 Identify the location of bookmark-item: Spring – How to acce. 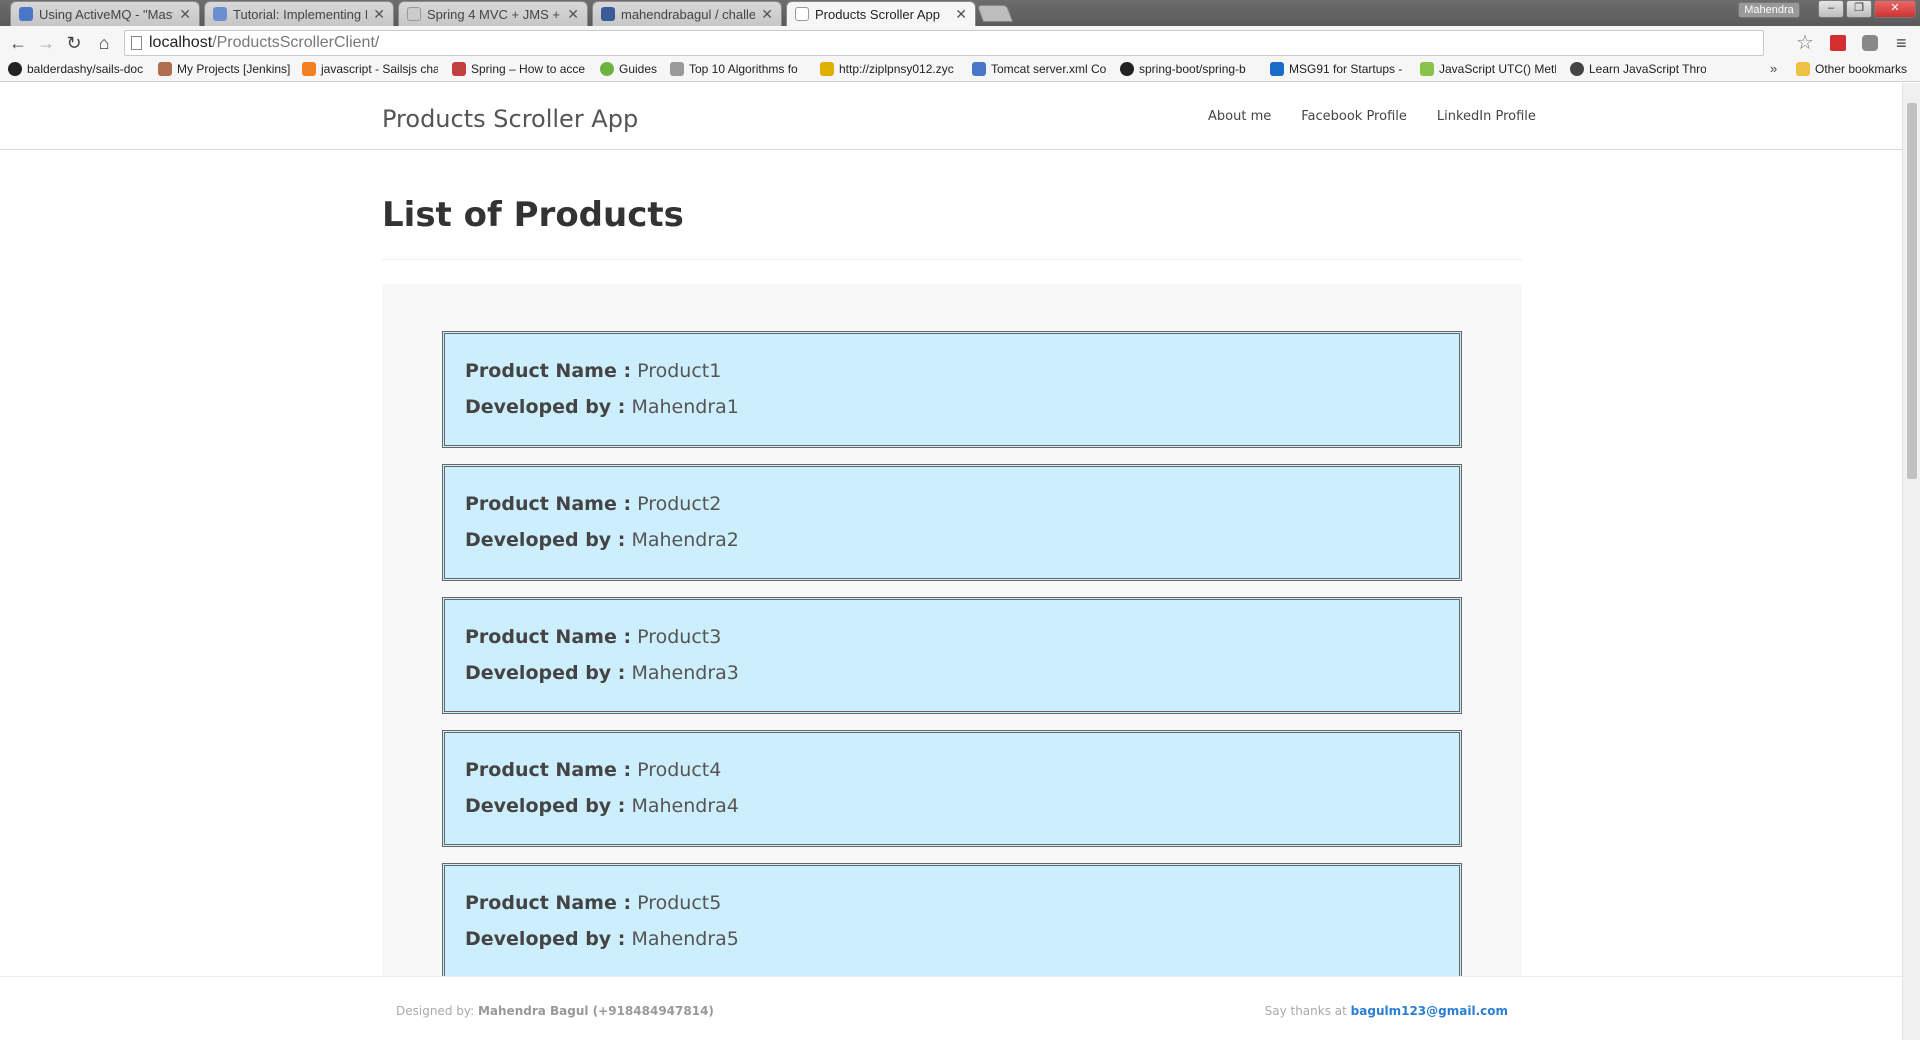
(520, 69).